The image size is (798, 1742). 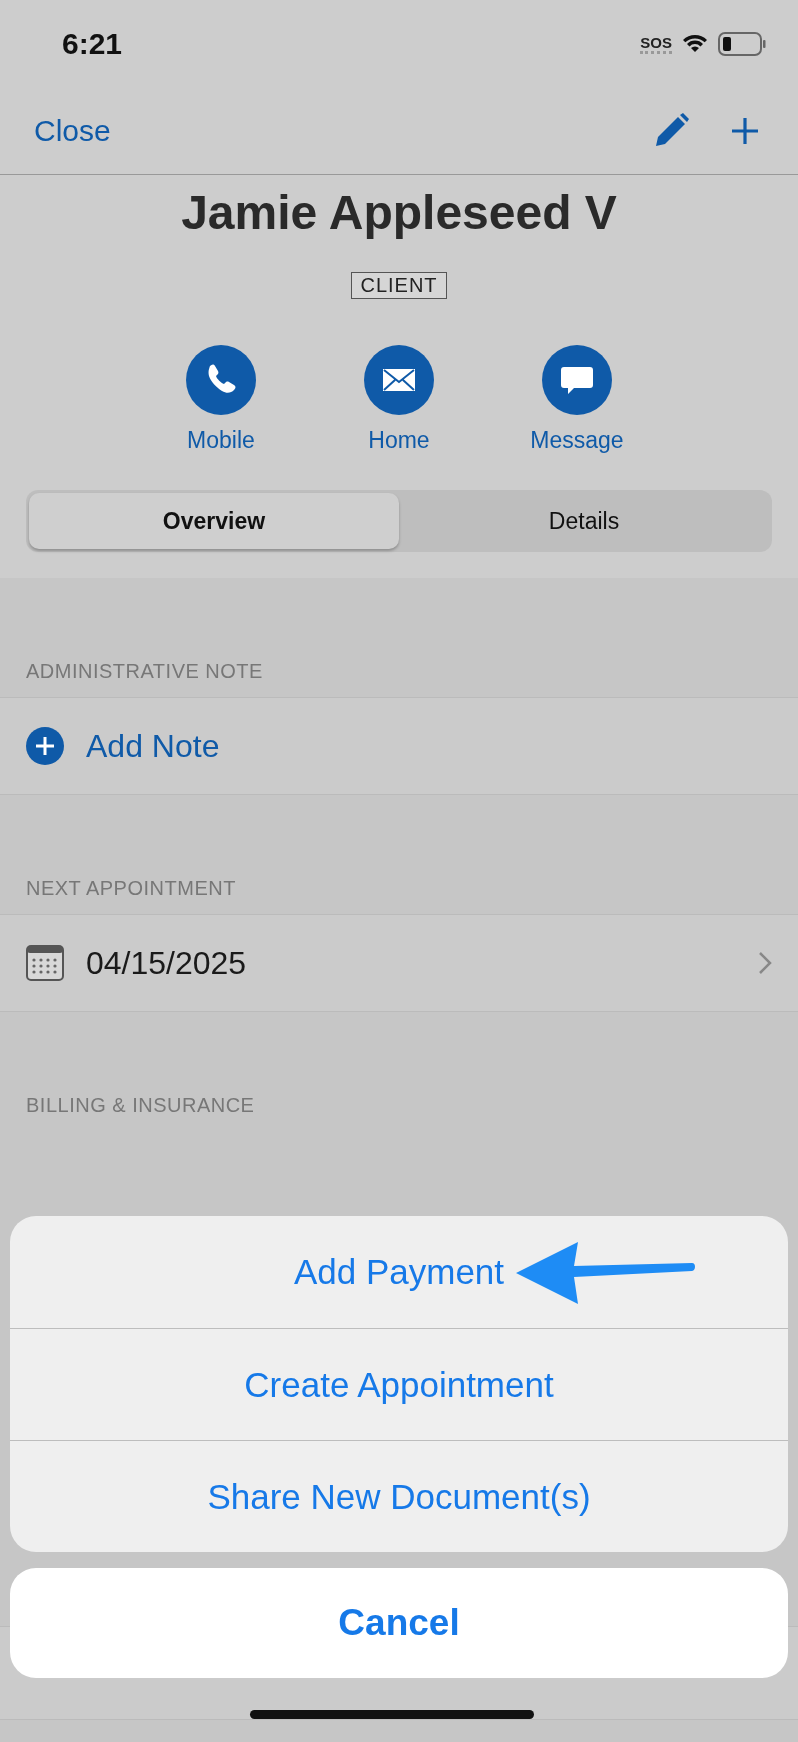 What do you see at coordinates (92, 44) in the screenshot?
I see `status-time: 6:21` at bounding box center [92, 44].